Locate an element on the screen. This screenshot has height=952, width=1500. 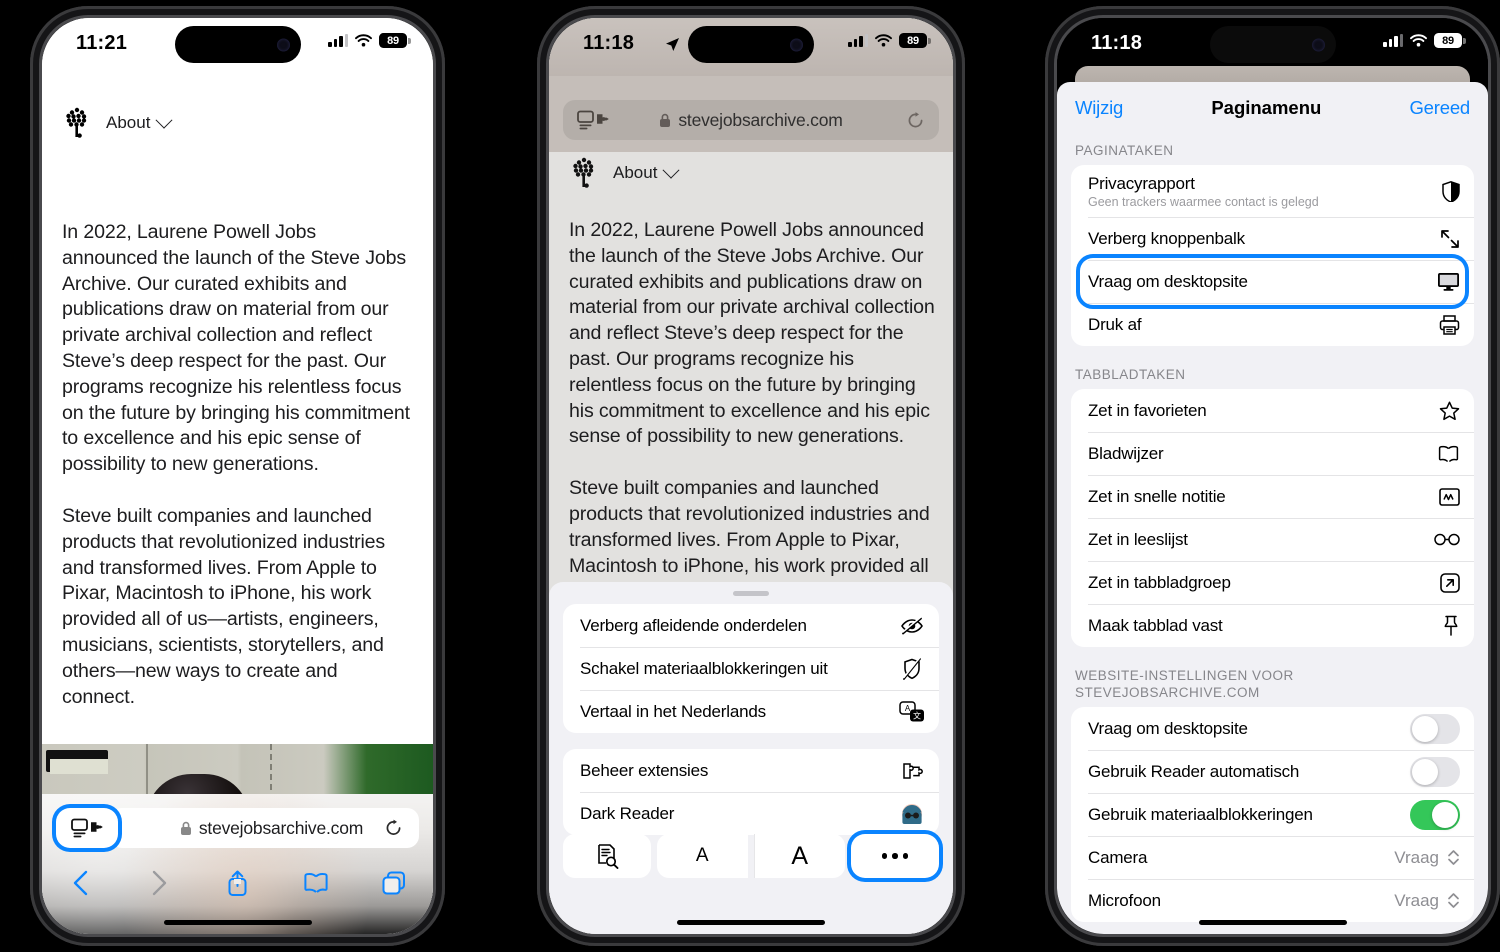
share-icon is located at coordinates (237, 883).